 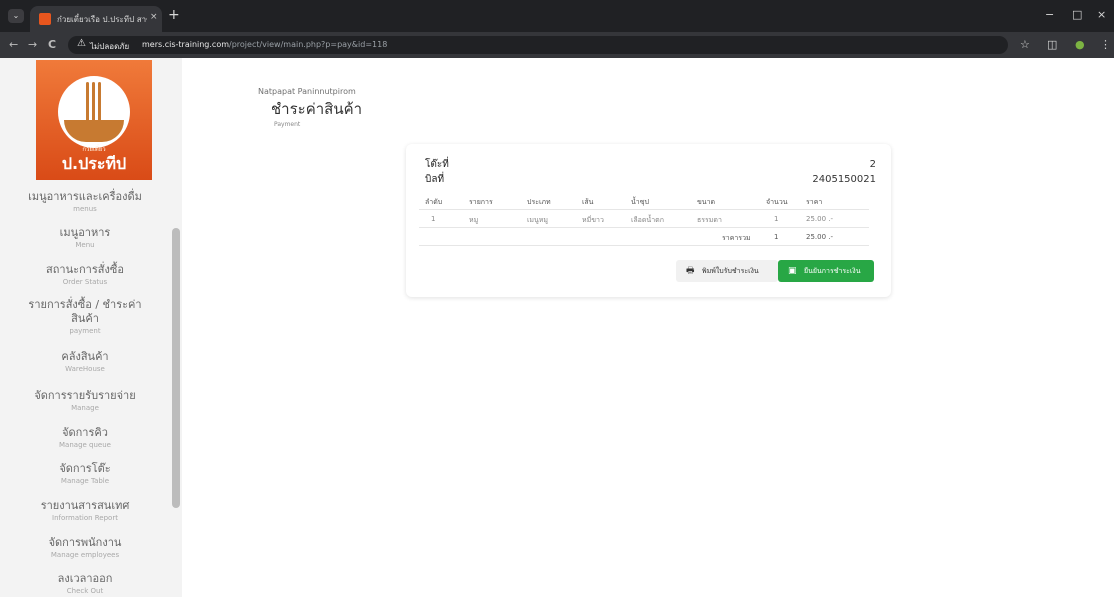 I want to click on total-divider, so click(x=644, y=245).